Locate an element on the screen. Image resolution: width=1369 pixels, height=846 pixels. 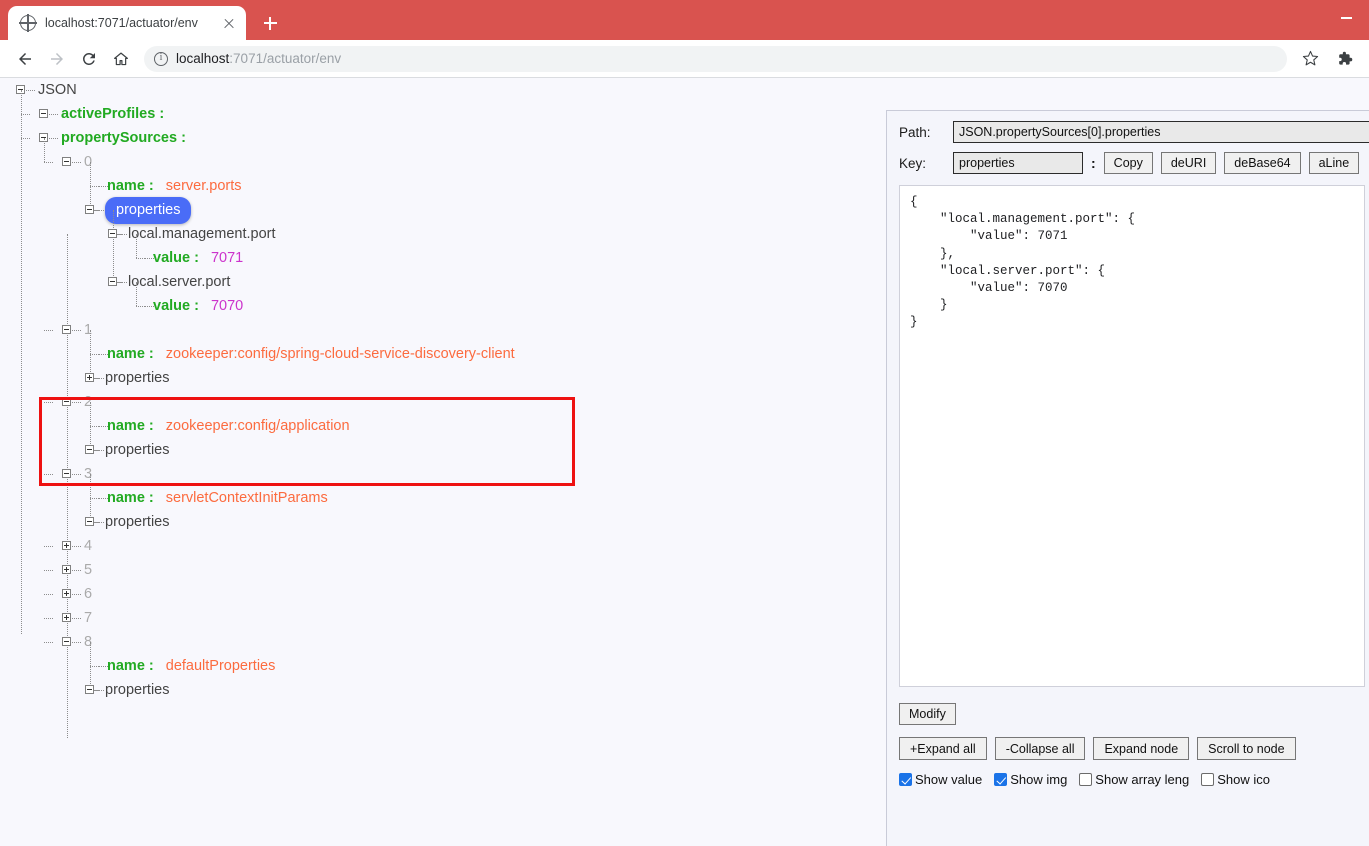
aline-button: aLine is located at coordinates (1334, 163).